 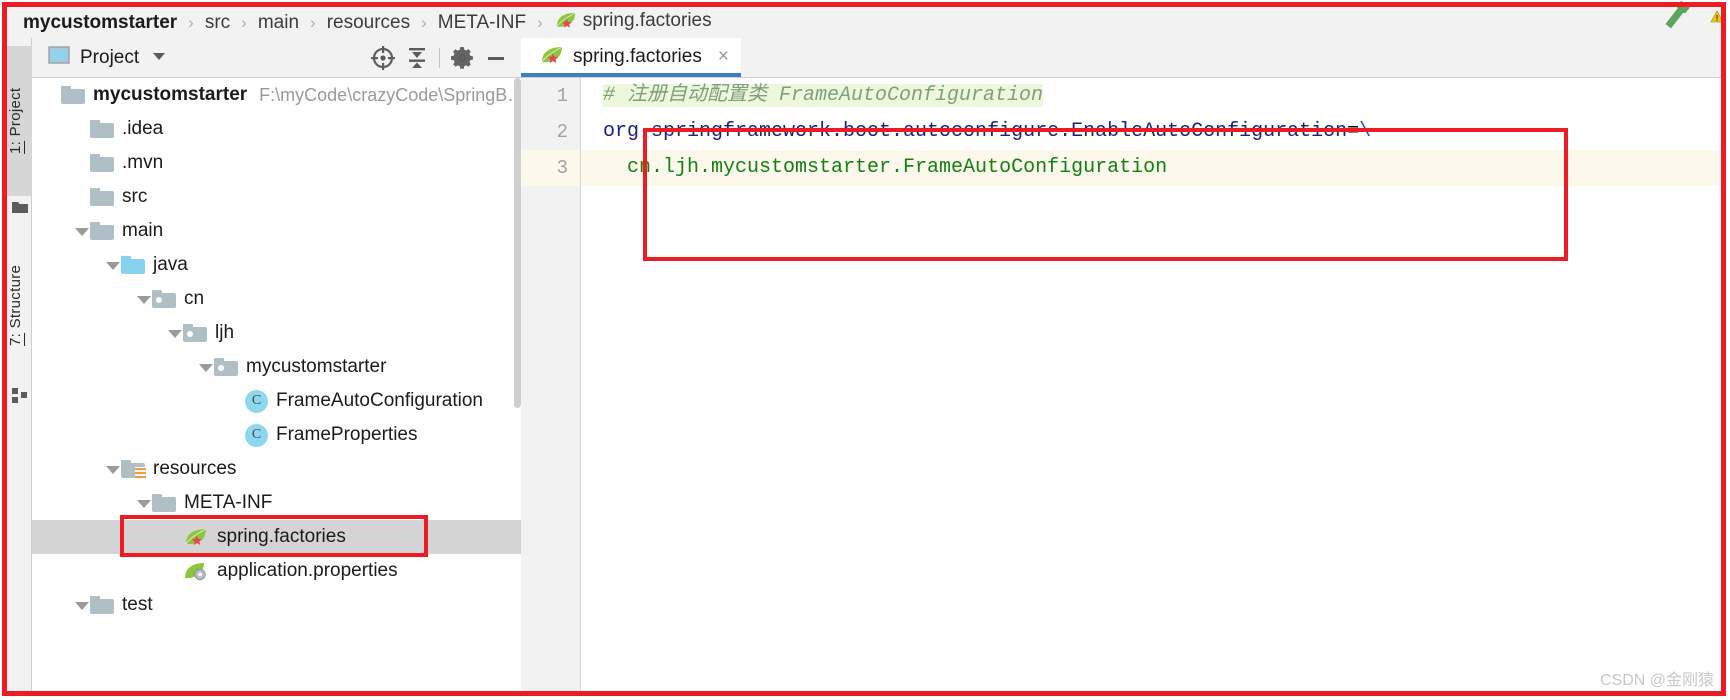 What do you see at coordinates (19, 121) in the screenshot?
I see `sidebar-item-project: 1: Project` at bounding box center [19, 121].